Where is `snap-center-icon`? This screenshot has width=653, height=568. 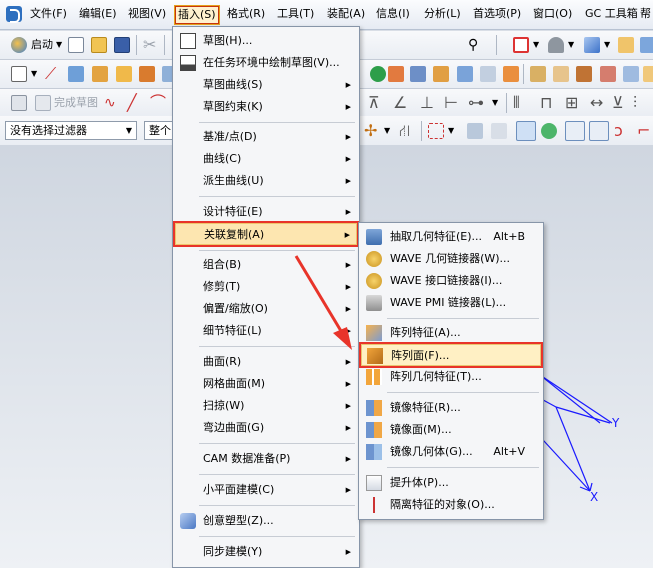 snap-center-icon is located at coordinates (549, 131).